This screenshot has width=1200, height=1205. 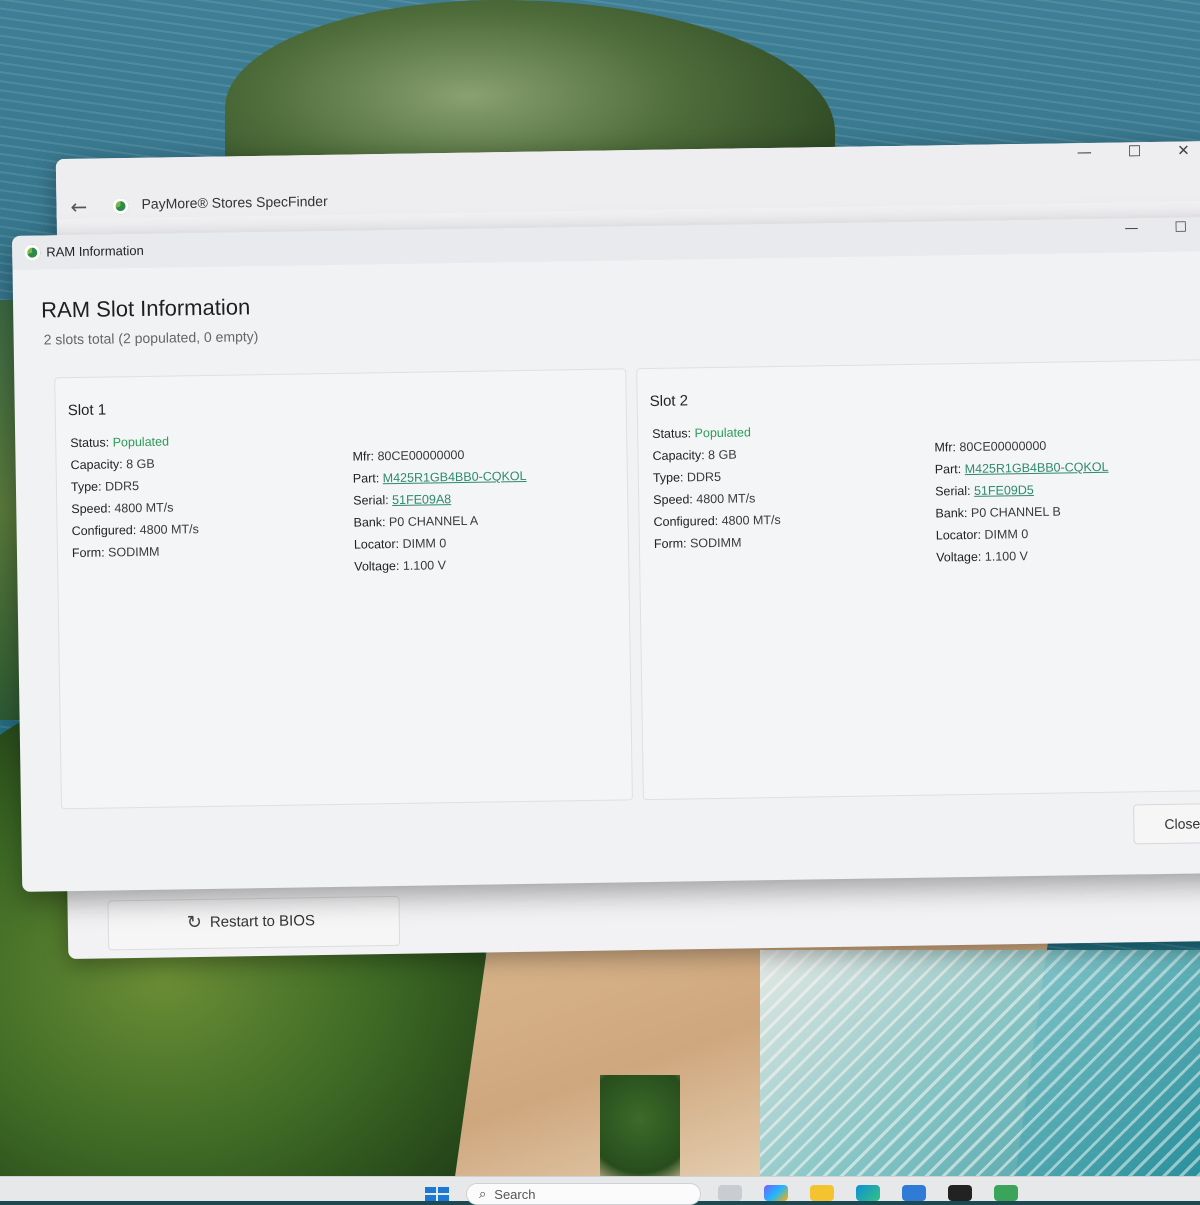 I want to click on dialog-app-icon, so click(x=32, y=252).